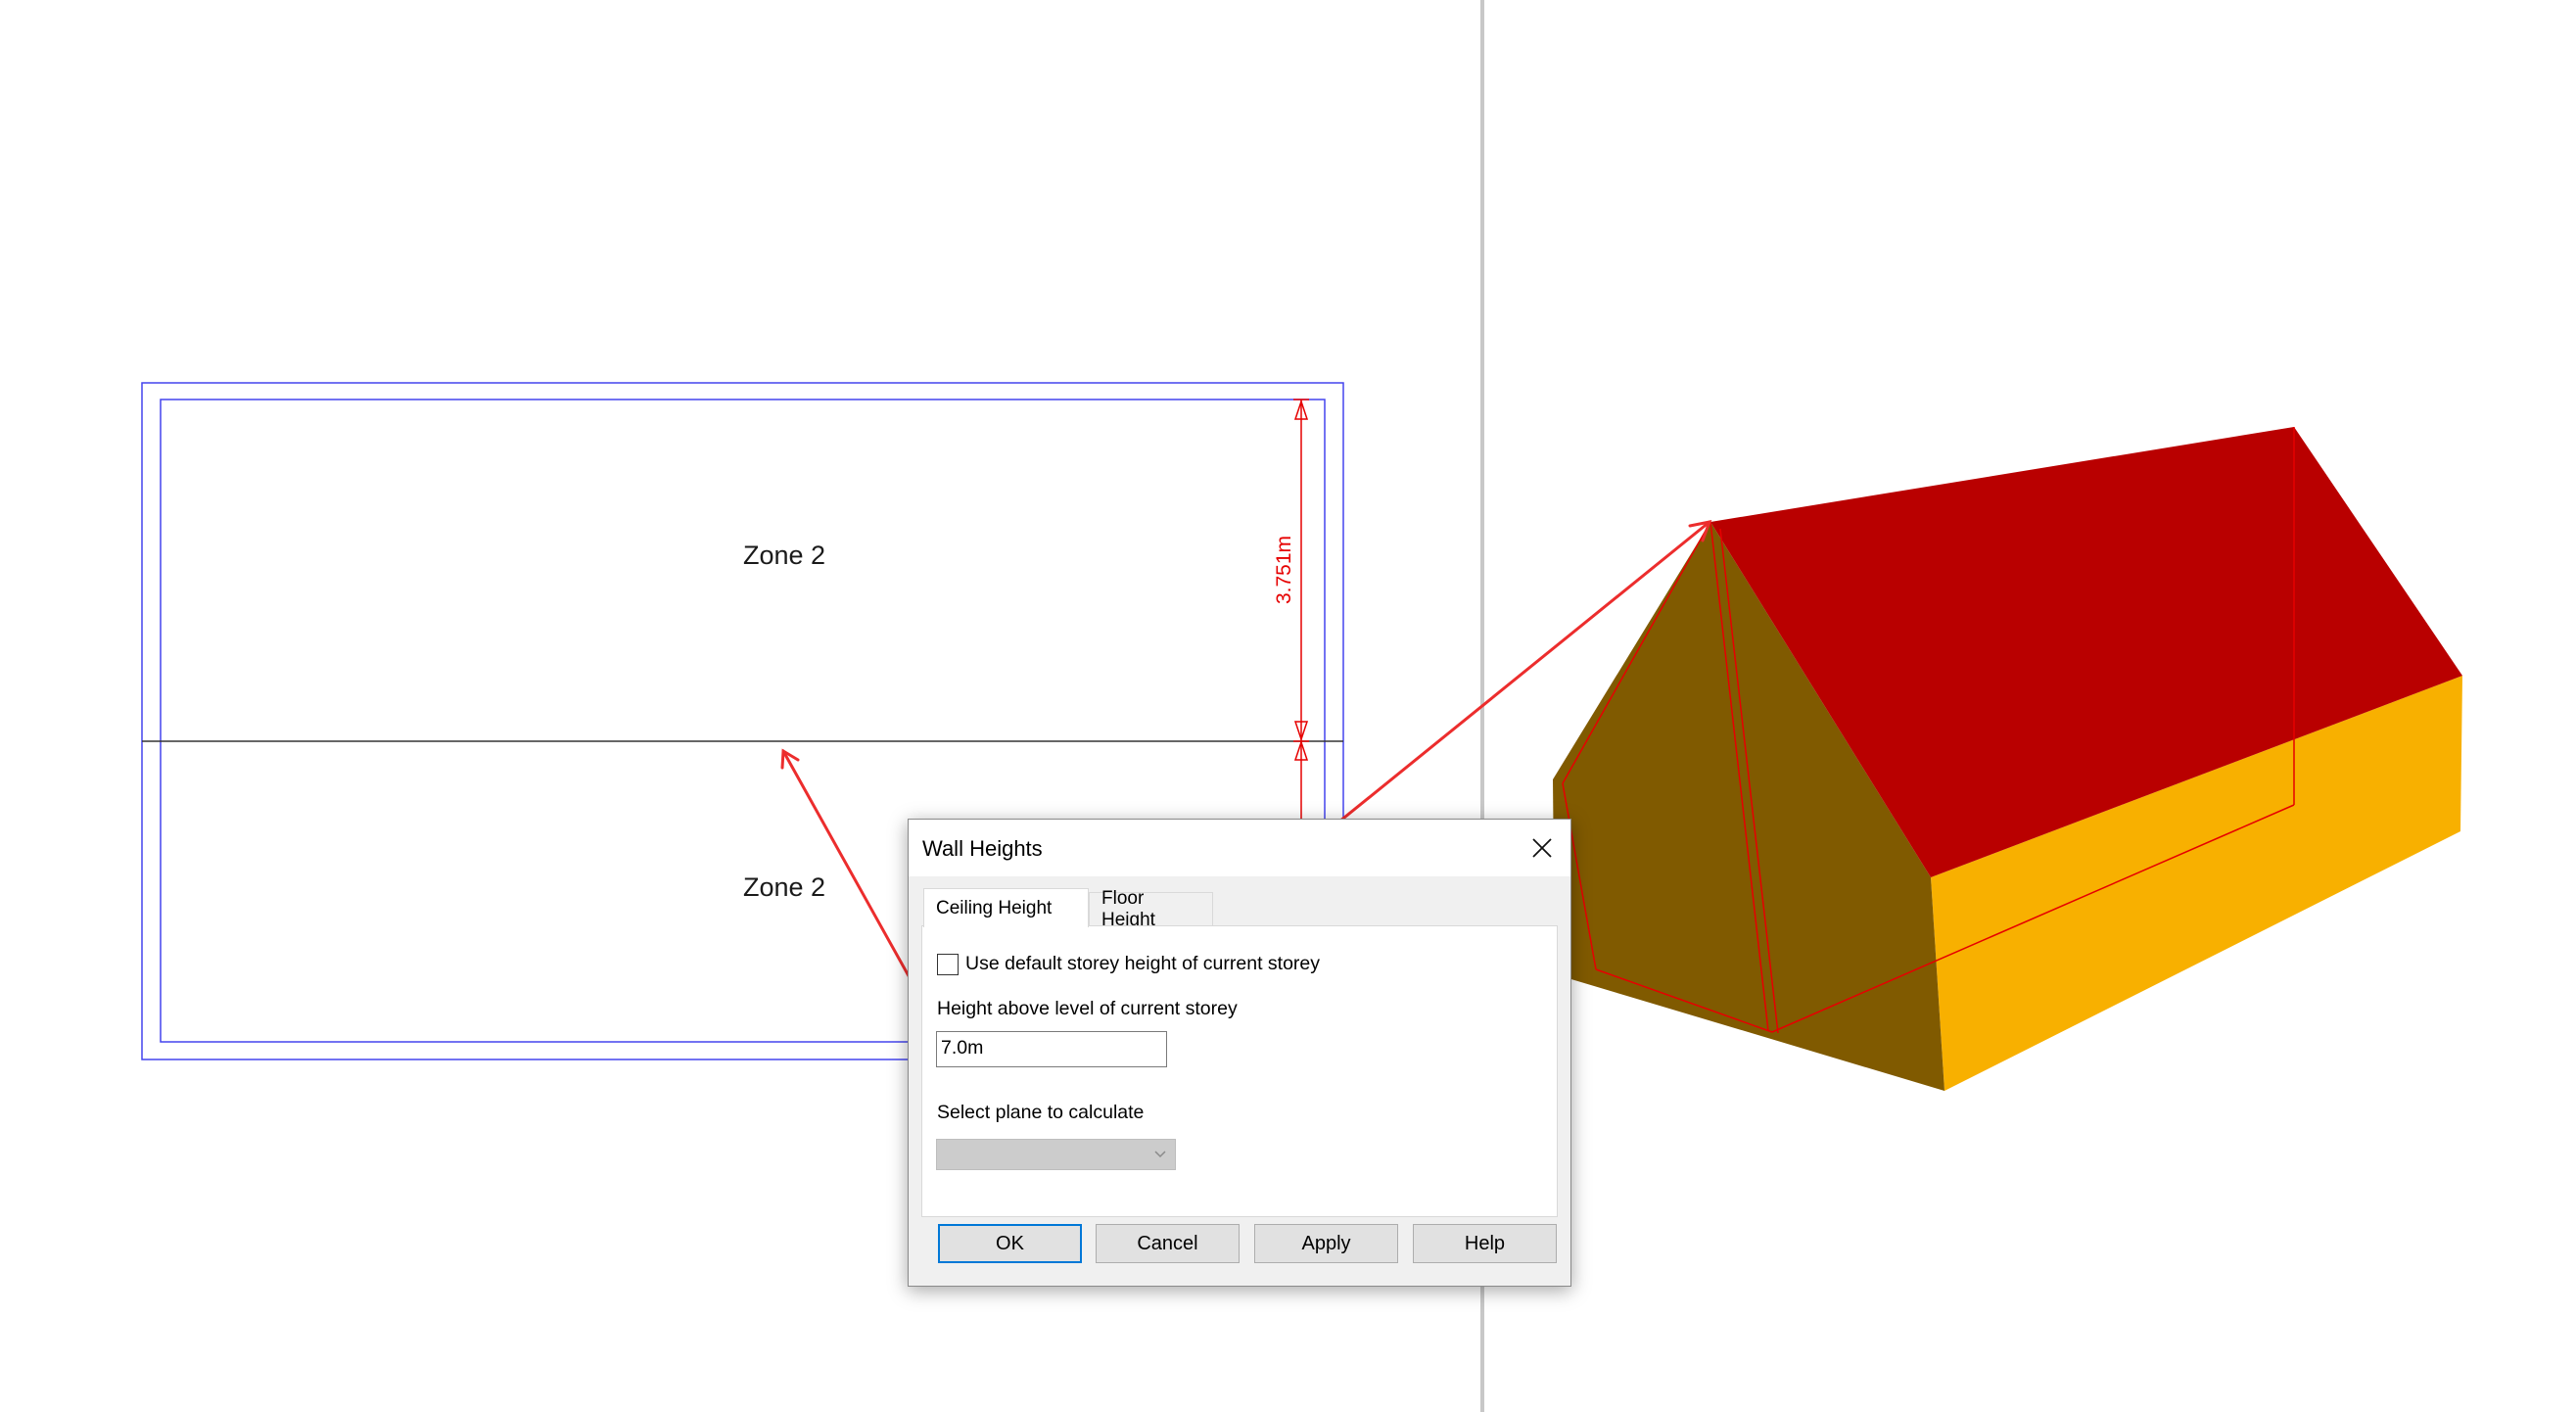 Image resolution: width=2576 pixels, height=1412 pixels. I want to click on tab-ceiling-height: Ceiling Height, so click(1006, 908).